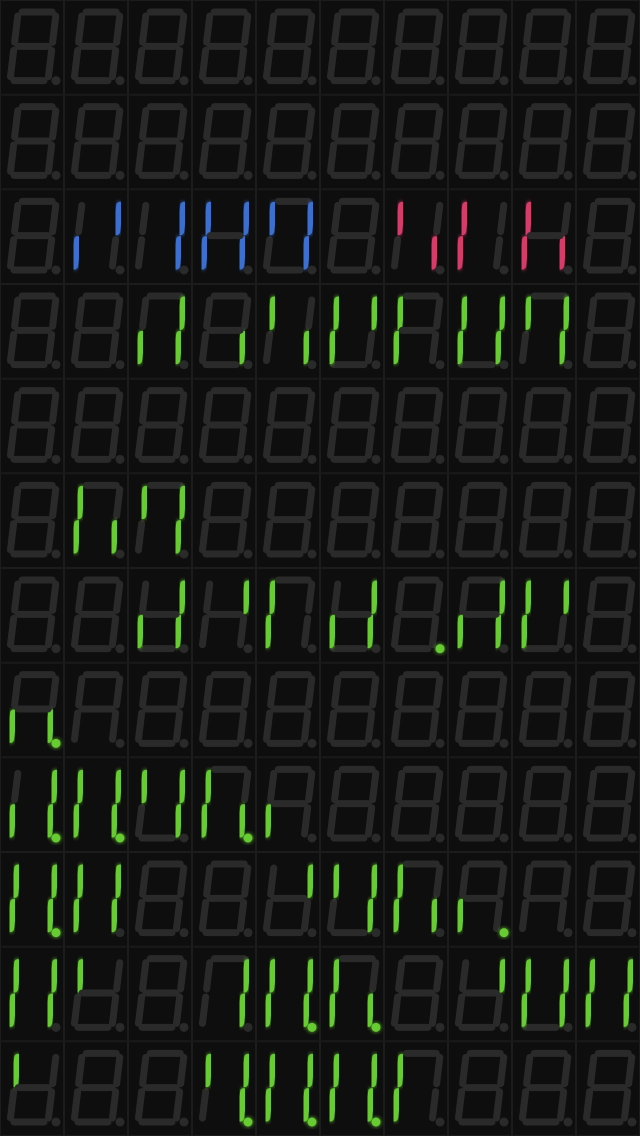 This screenshot has height=1136, width=640. I want to click on decimal-point-lit, so click(56, 933).